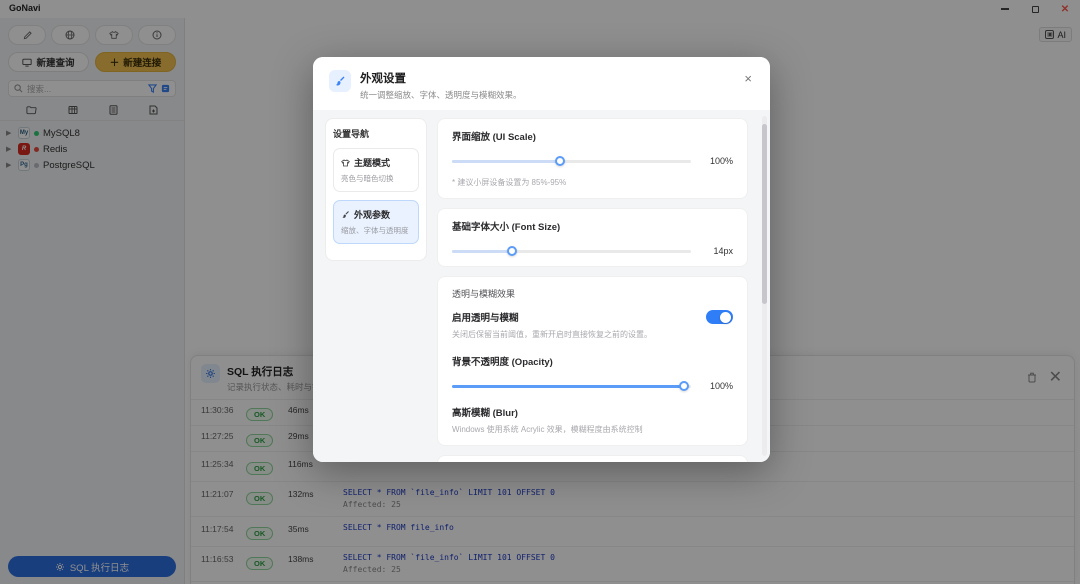  Describe the element at coordinates (721, 161) in the screenshot. I see `ui-scale-value: 100%` at that location.